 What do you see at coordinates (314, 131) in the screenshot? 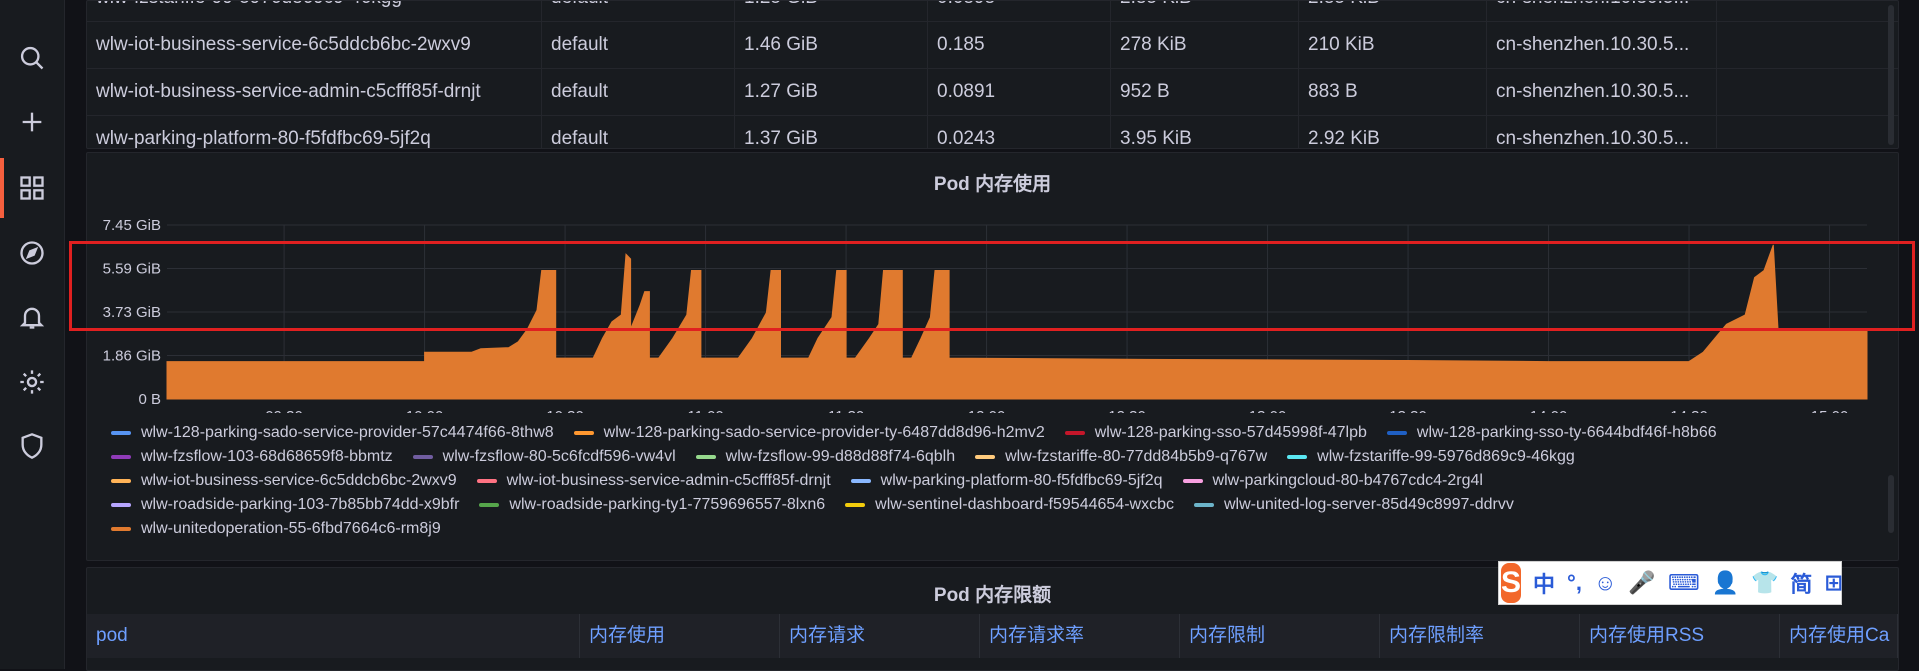
I see `table-cell: wlw-parking-platform-80-f5fdfbc69-5jf2q` at bounding box center [314, 131].